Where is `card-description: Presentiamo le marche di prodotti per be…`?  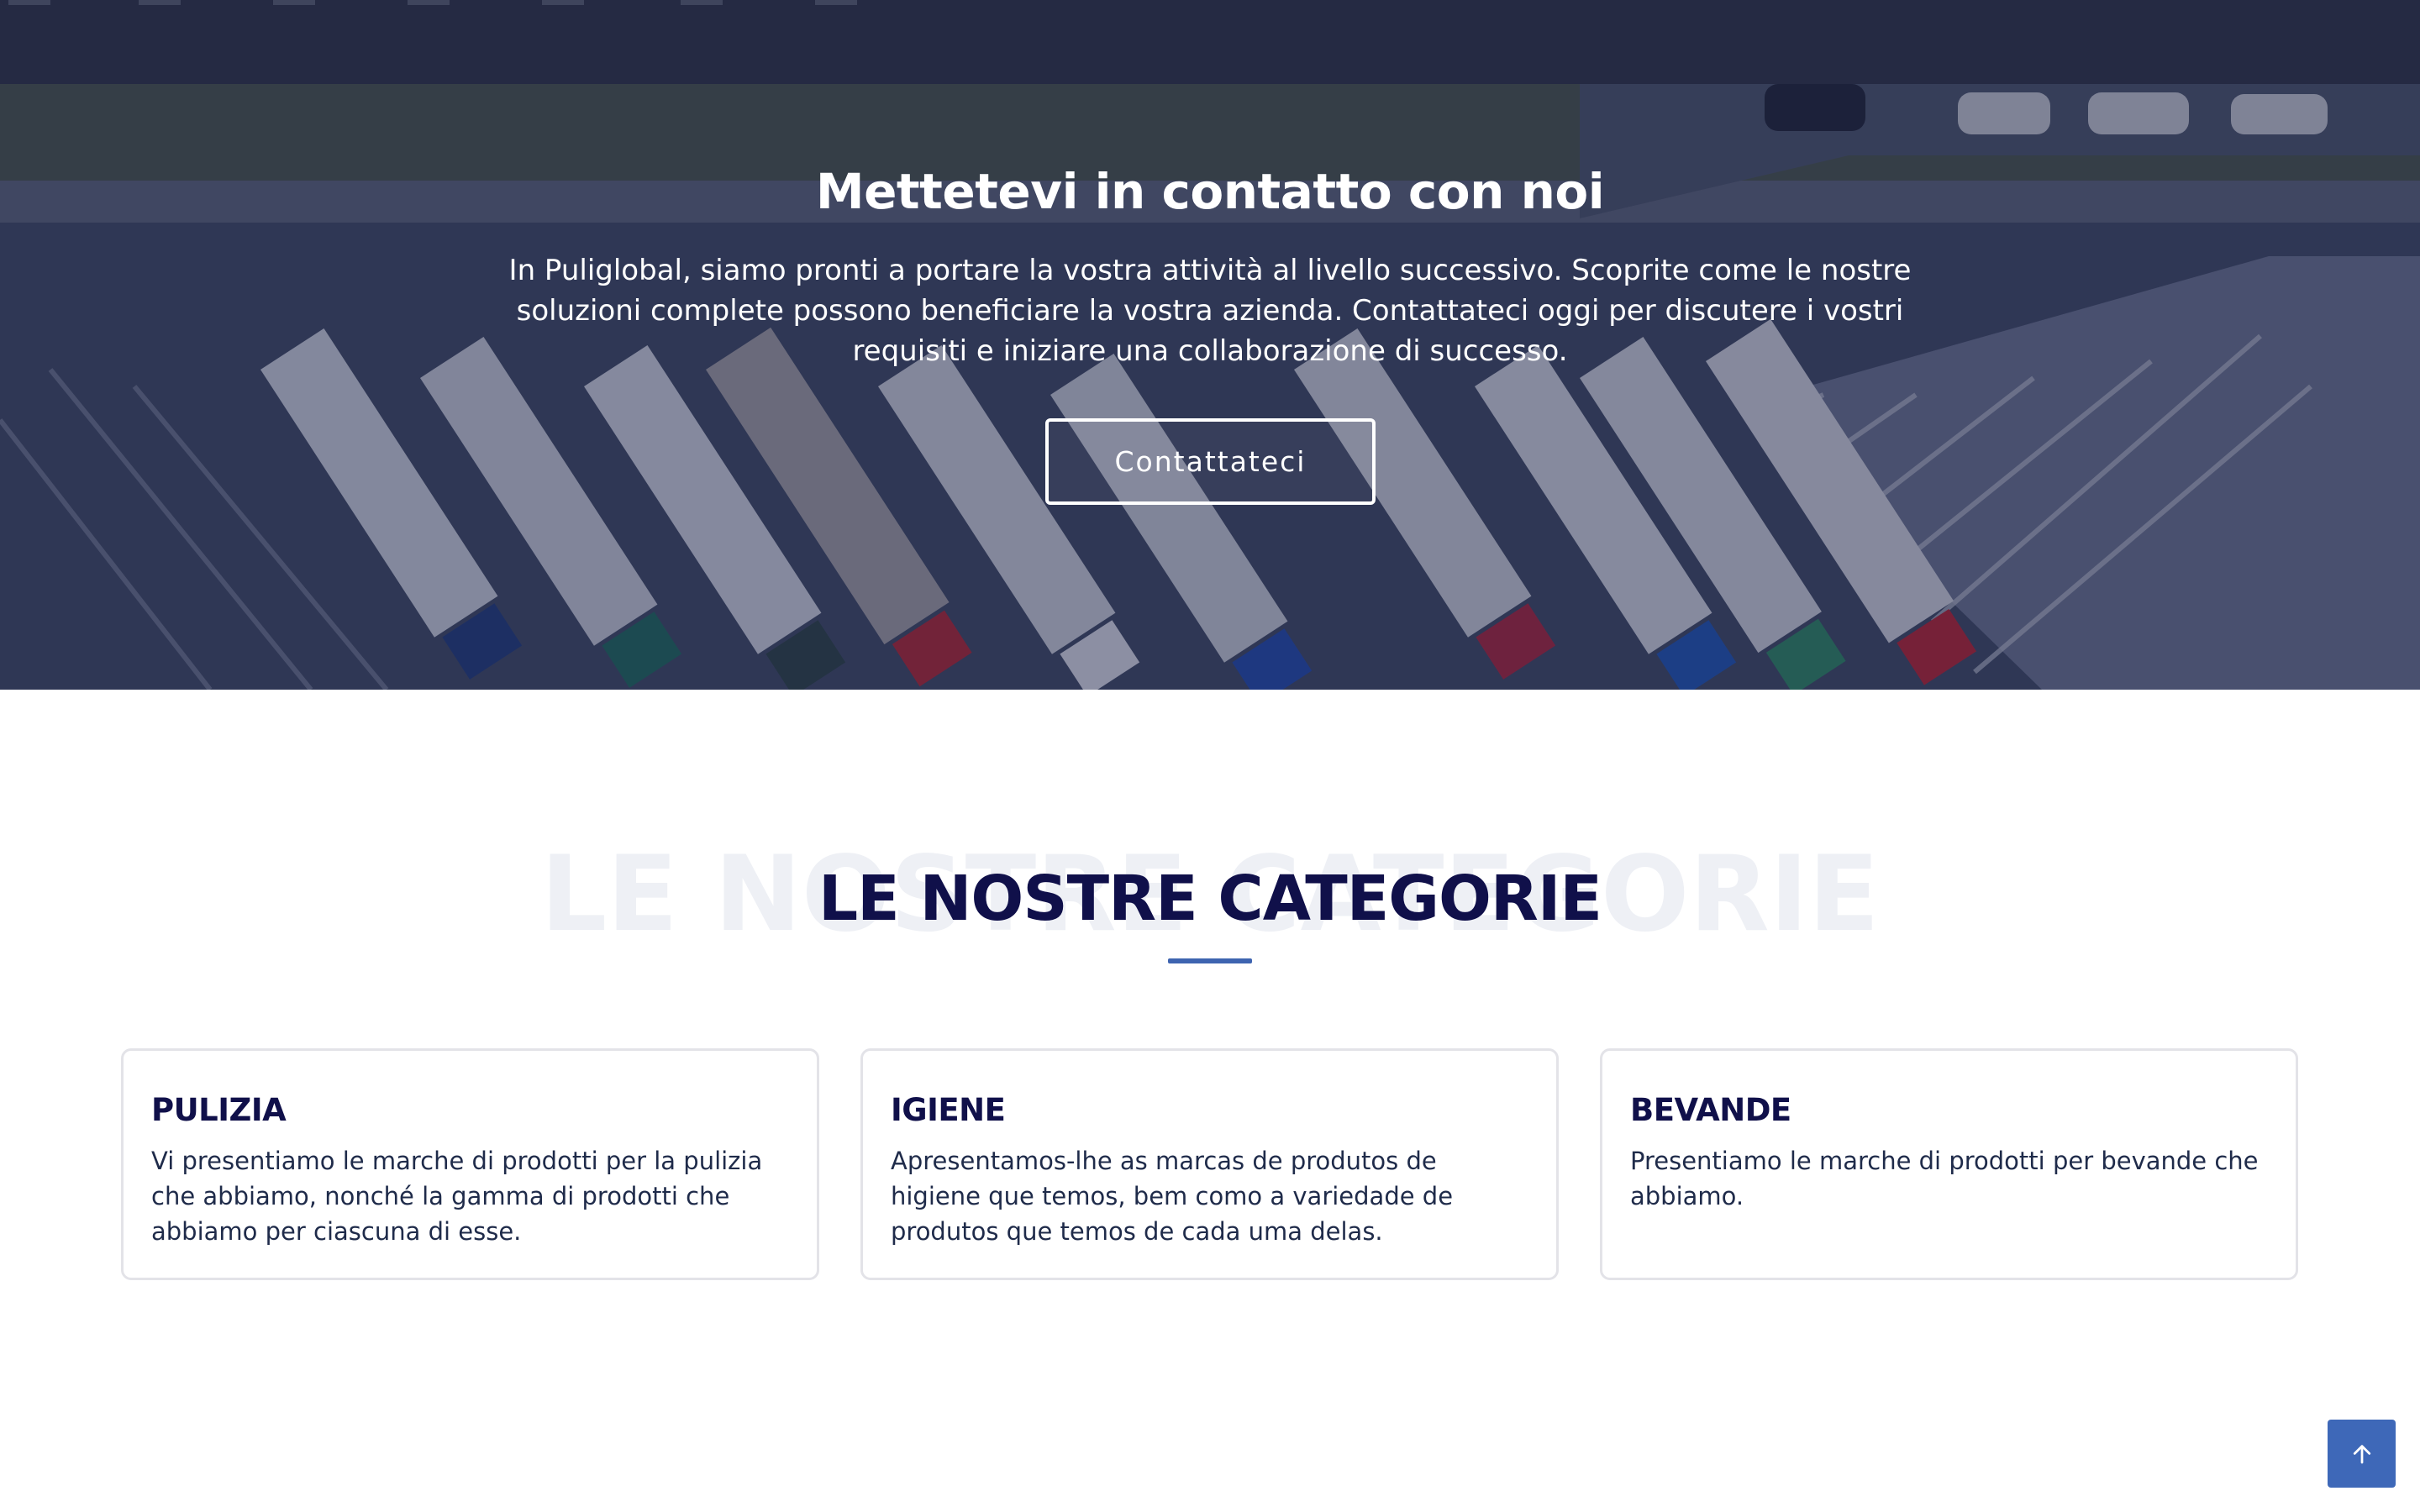 card-description: Presentiamo le marche di prodotti per be… is located at coordinates (1944, 1178).